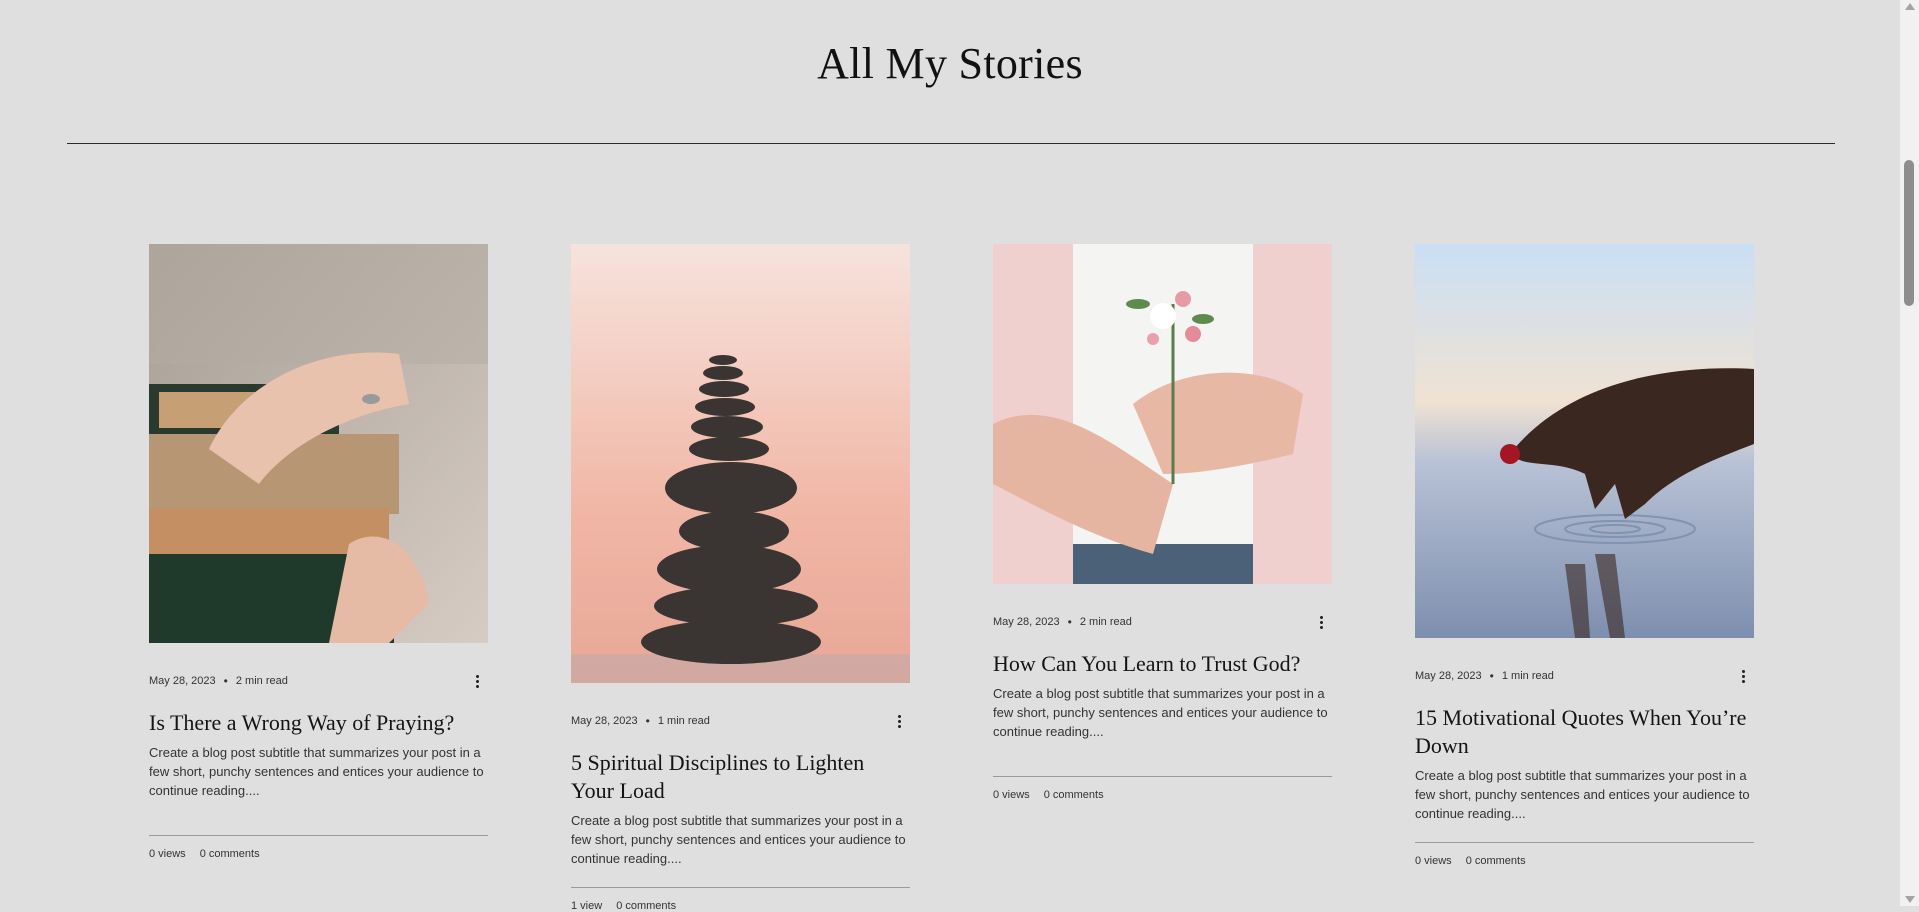 This screenshot has width=1919, height=912. What do you see at coordinates (1162, 664) in the screenshot?
I see `post-title: How Can You Learn to Trust God?` at bounding box center [1162, 664].